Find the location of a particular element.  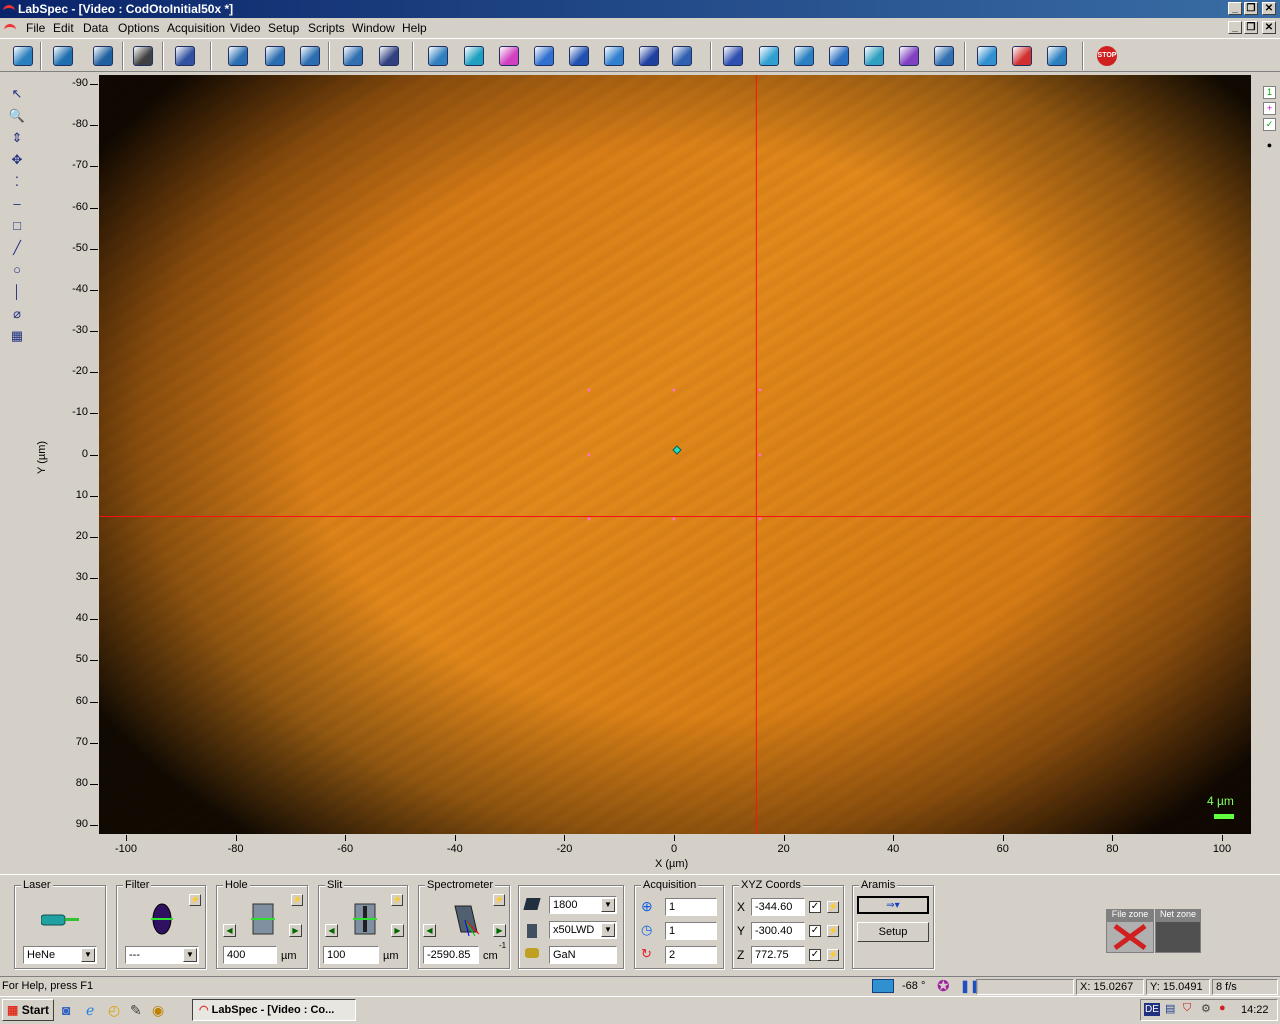

spectrometer-reset-button: ⚡ is located at coordinates (499, 900).